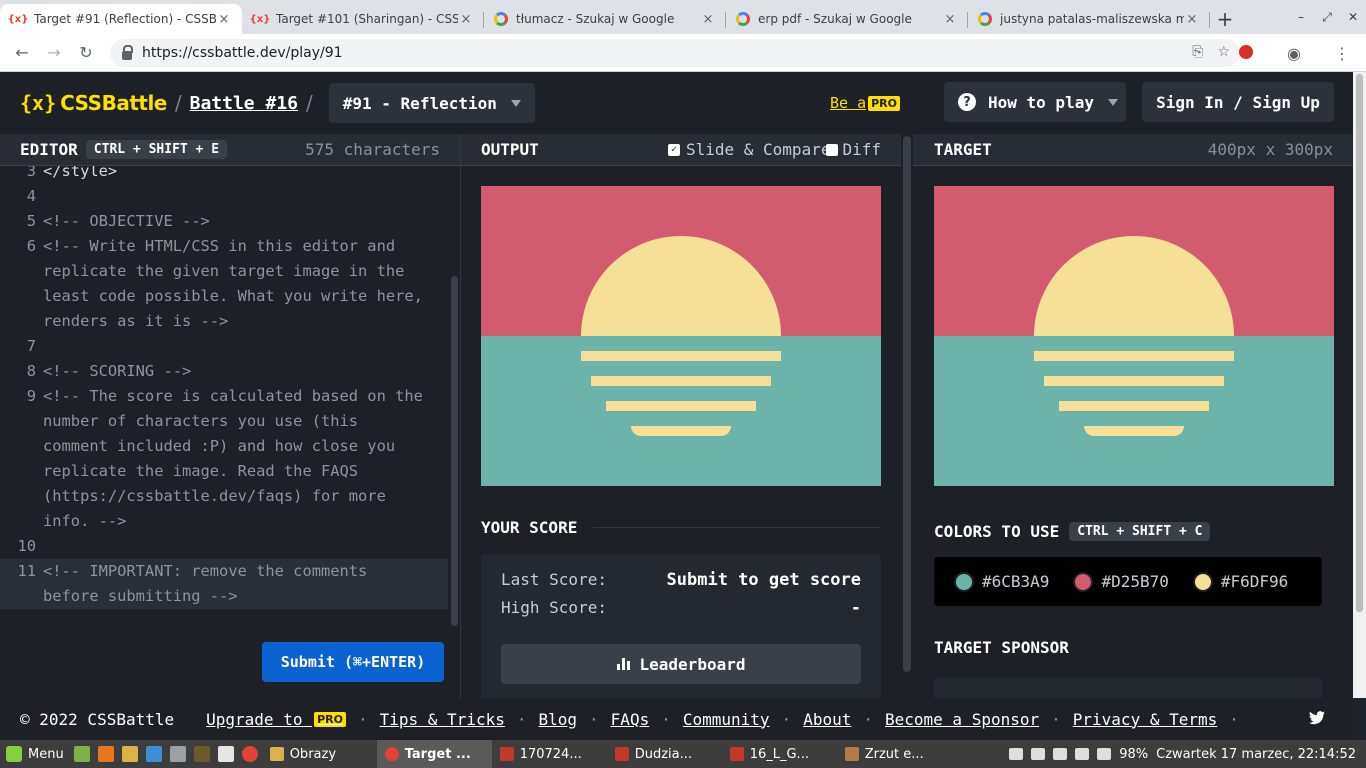 This screenshot has width=1366, height=768. What do you see at coordinates (431, 103) in the screenshot?
I see `target-select: #91 - Reflection` at bounding box center [431, 103].